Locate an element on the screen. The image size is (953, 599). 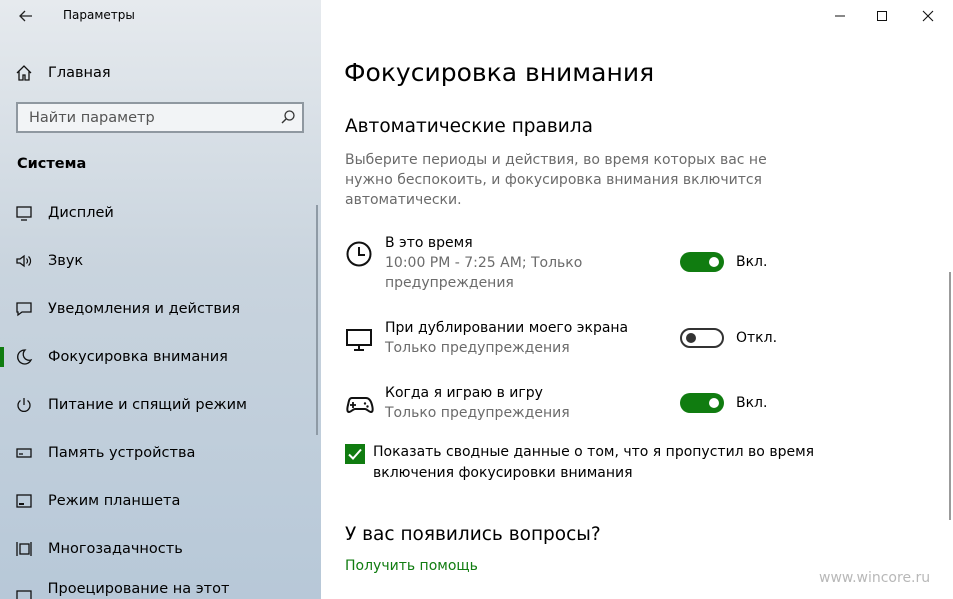
sidebar-section-title: Система is located at coordinates (52, 164).